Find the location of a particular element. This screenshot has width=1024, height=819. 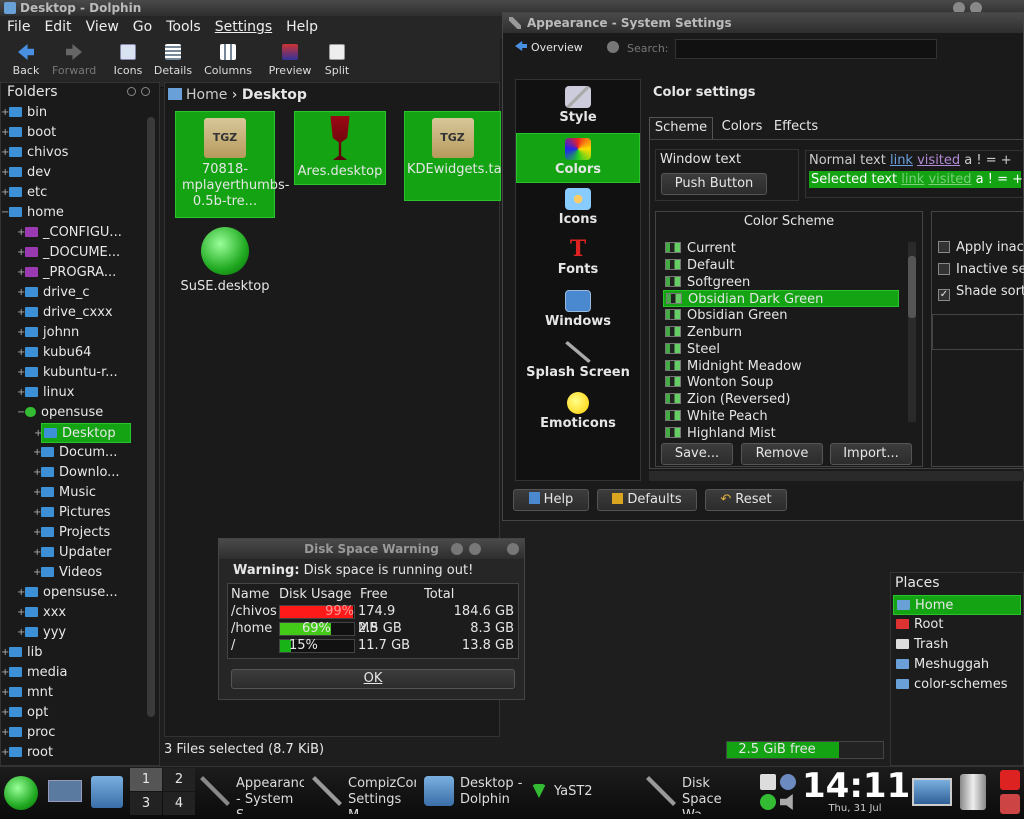

category-windows: Windows is located at coordinates (578, 312).